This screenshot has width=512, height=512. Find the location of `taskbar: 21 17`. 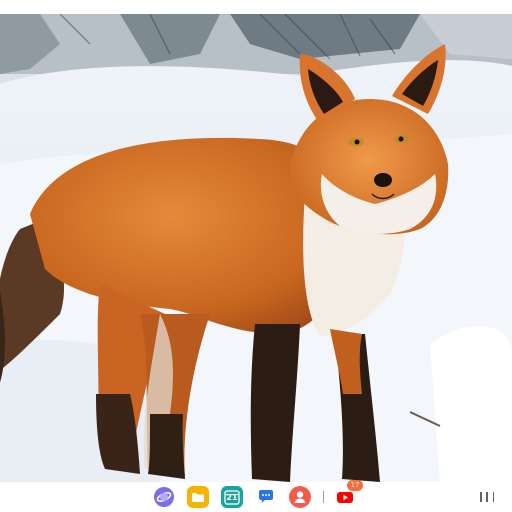

taskbar: 21 17 is located at coordinates (256, 496).